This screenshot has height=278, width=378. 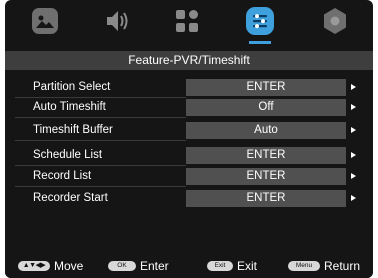 I want to click on menu-row-record-list: Record List ENTER, so click(x=189, y=177).